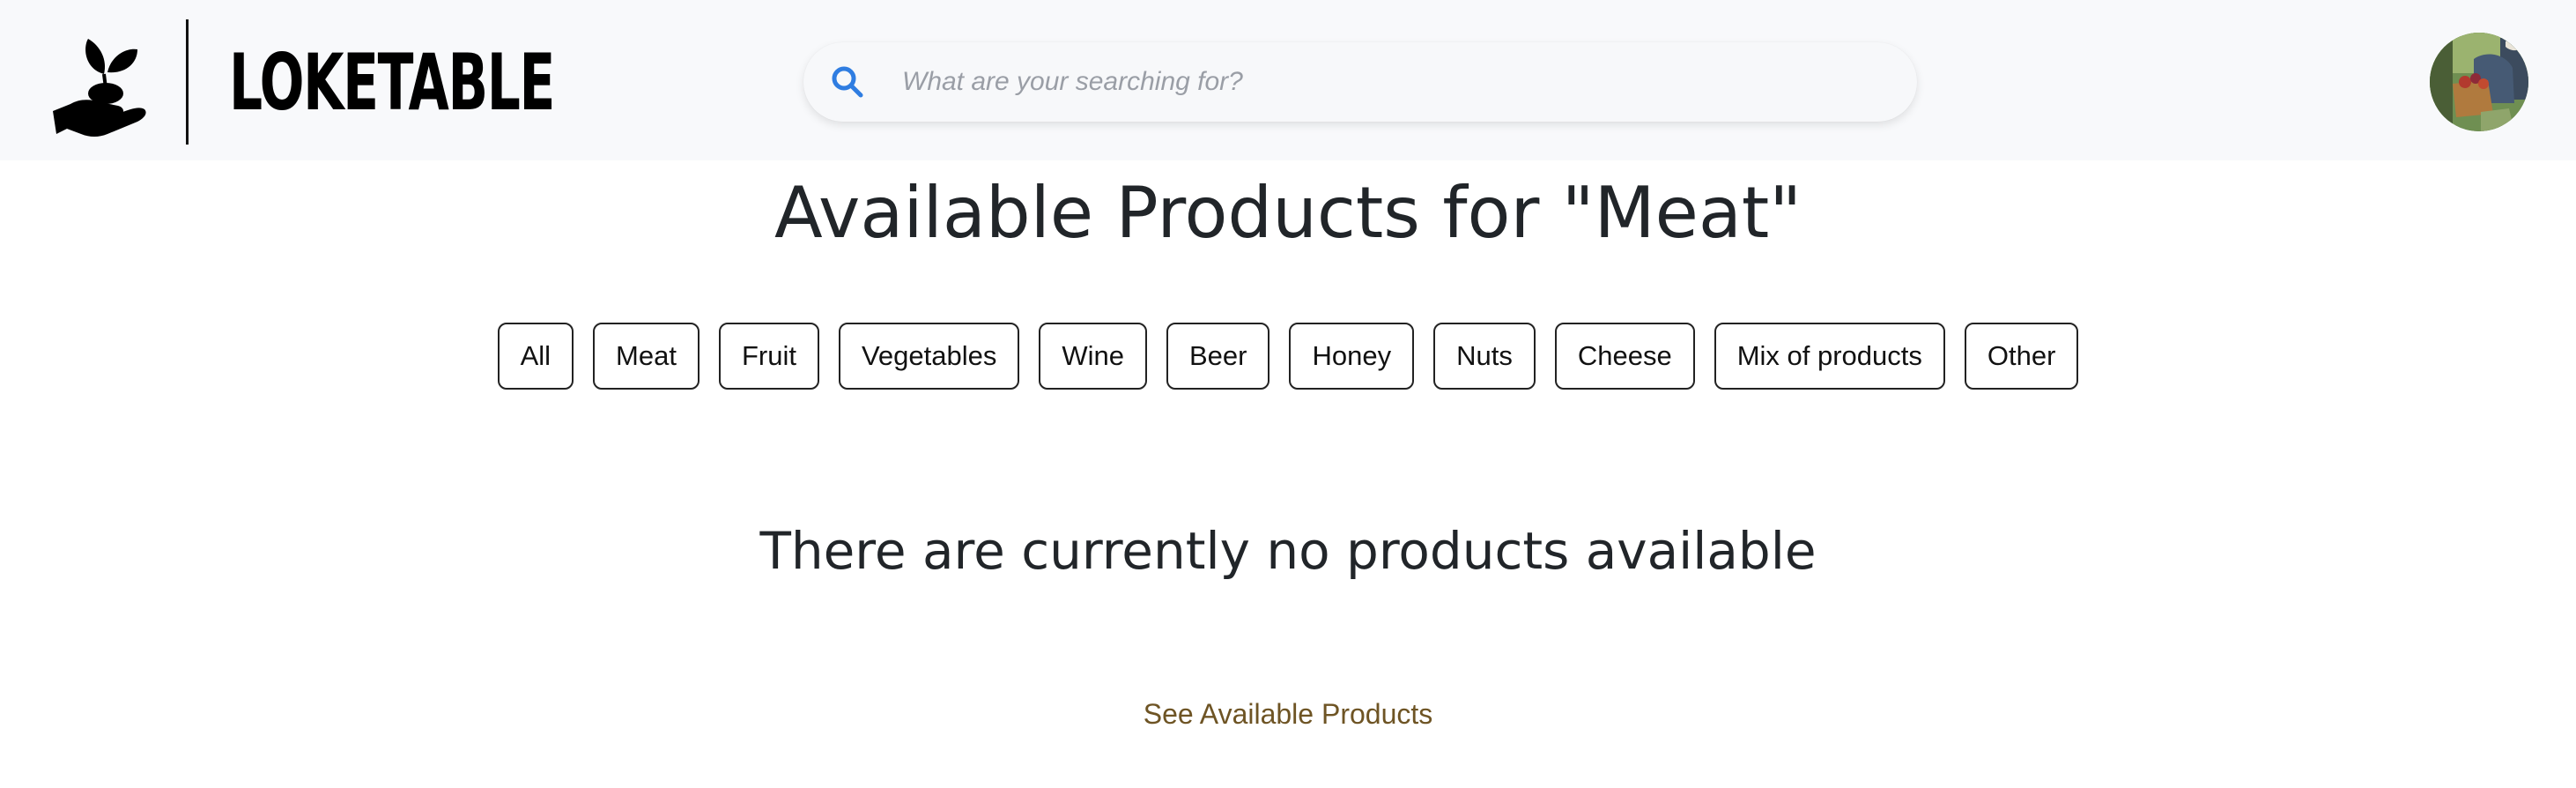  What do you see at coordinates (392, 83) in the screenshot?
I see `brand-logo-text: LOKETABLE` at bounding box center [392, 83].